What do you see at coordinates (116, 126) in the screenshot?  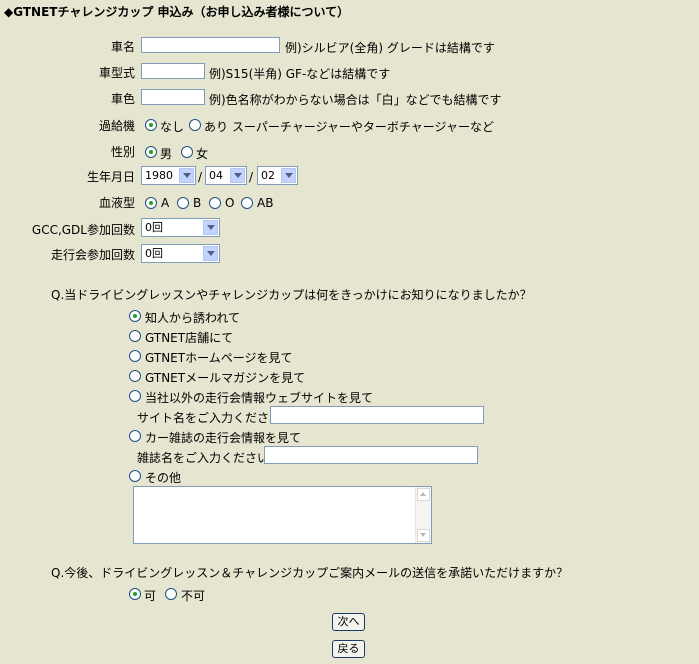 I see `turbo-label: 過給機` at bounding box center [116, 126].